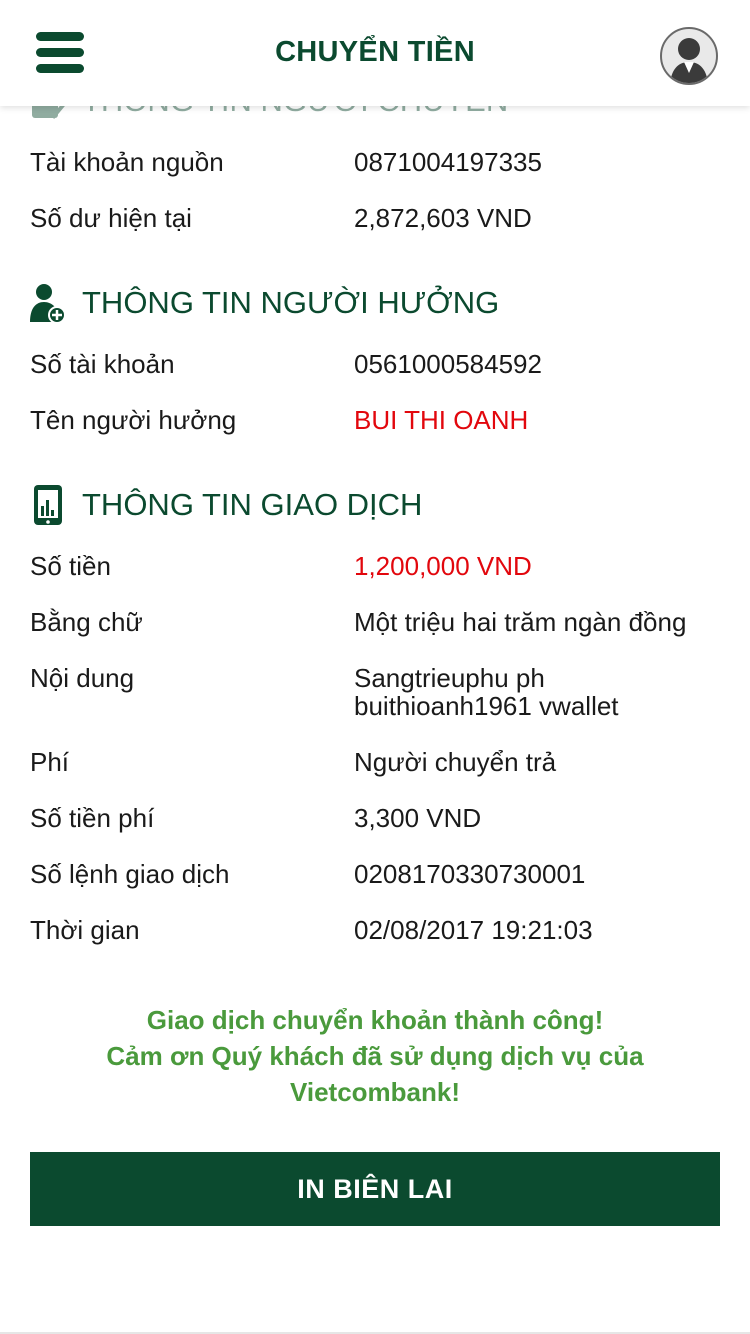  I want to click on row-label: Bằng chữ, so click(86, 622).